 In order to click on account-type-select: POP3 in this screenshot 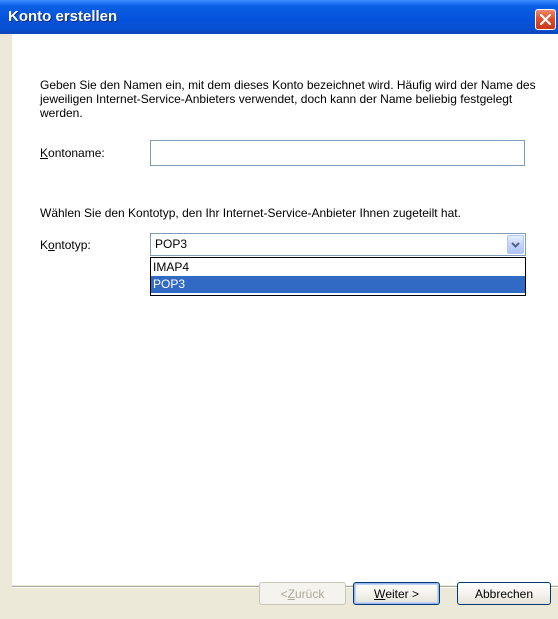, I will do `click(338, 244)`.